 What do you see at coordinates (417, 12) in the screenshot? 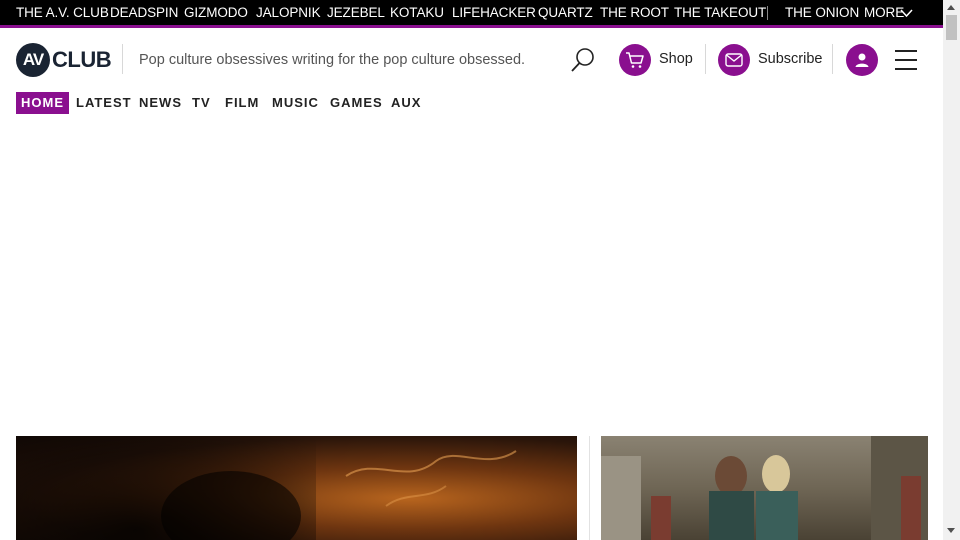
I see `network-link-kotaku: KOTAKU` at bounding box center [417, 12].